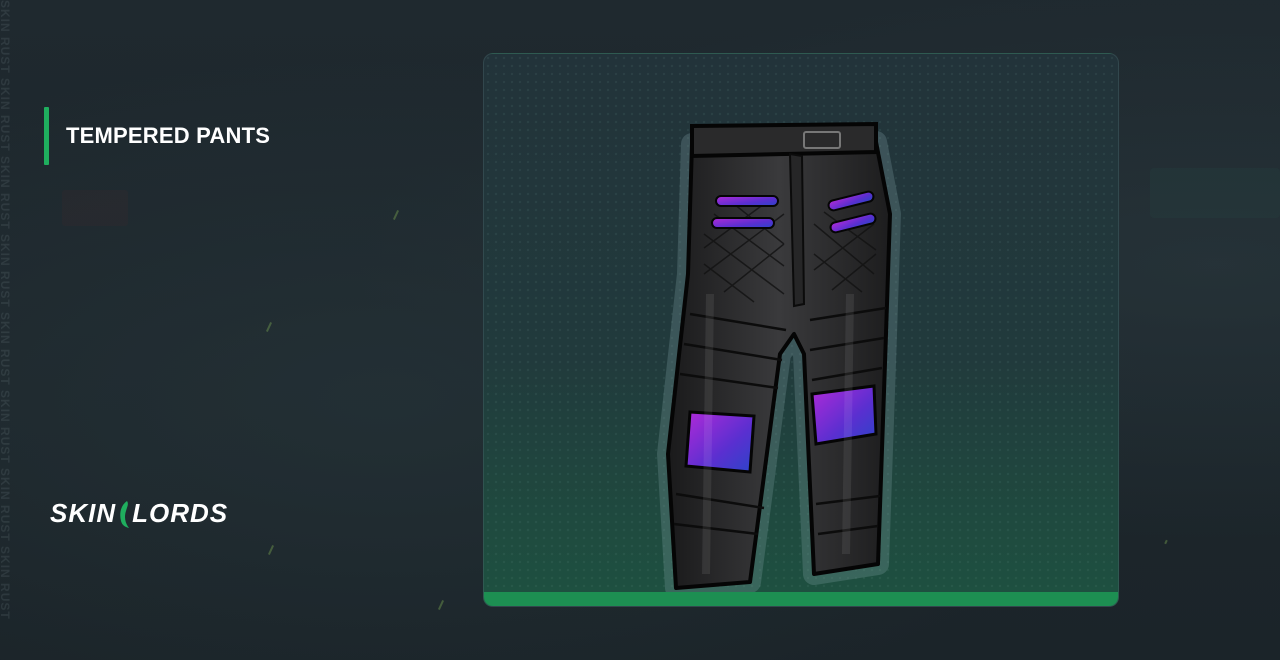 Image resolution: width=1280 pixels, height=660 pixels. What do you see at coordinates (779, 357) in the screenshot?
I see `leather-pants-icon` at bounding box center [779, 357].